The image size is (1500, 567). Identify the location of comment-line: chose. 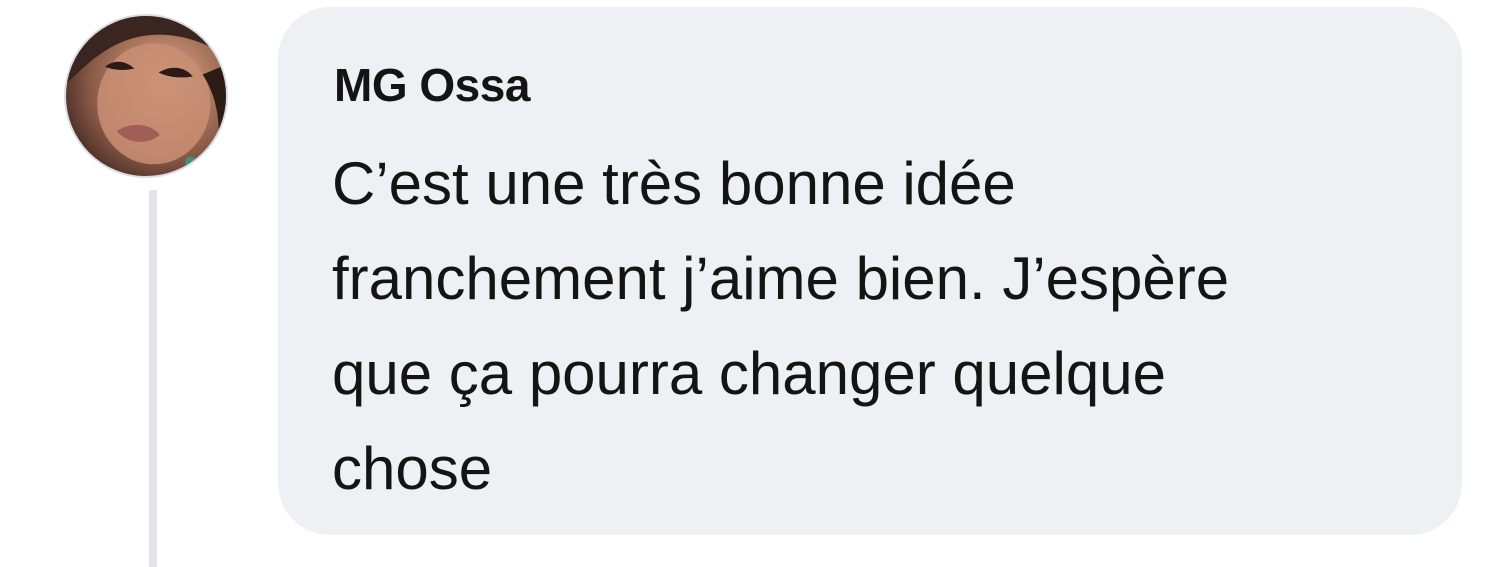
(412, 468).